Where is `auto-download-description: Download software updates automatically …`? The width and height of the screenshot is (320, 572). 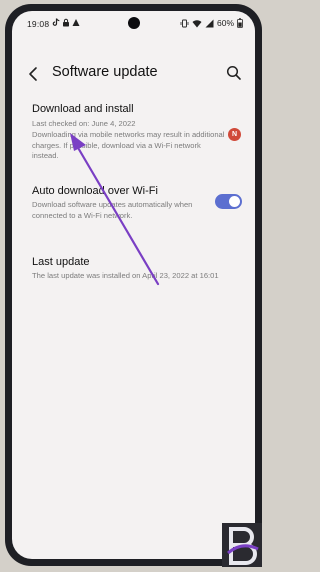
auto-download-description: Download software updates automatically … is located at coordinates (112, 210).